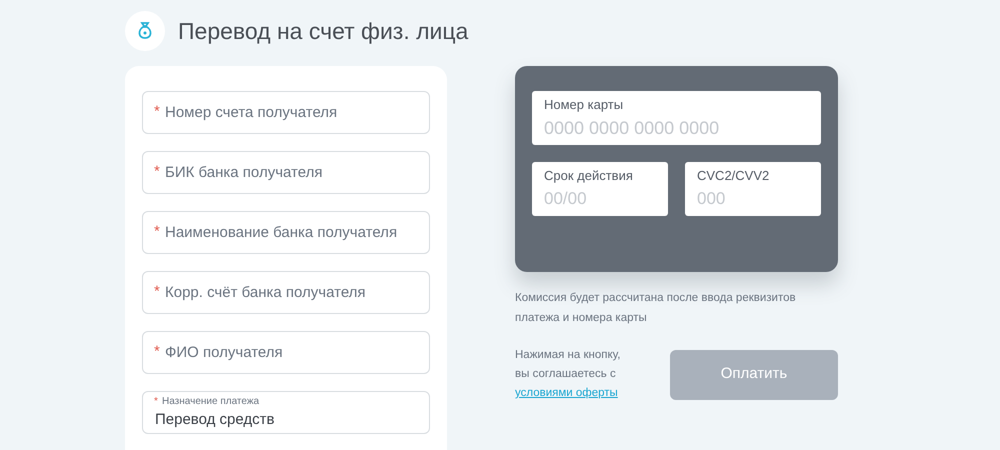 Image resolution: width=1000 pixels, height=450 pixels. What do you see at coordinates (567, 355) in the screenshot?
I see `agreement-text: Нажимая на кнопку,` at bounding box center [567, 355].